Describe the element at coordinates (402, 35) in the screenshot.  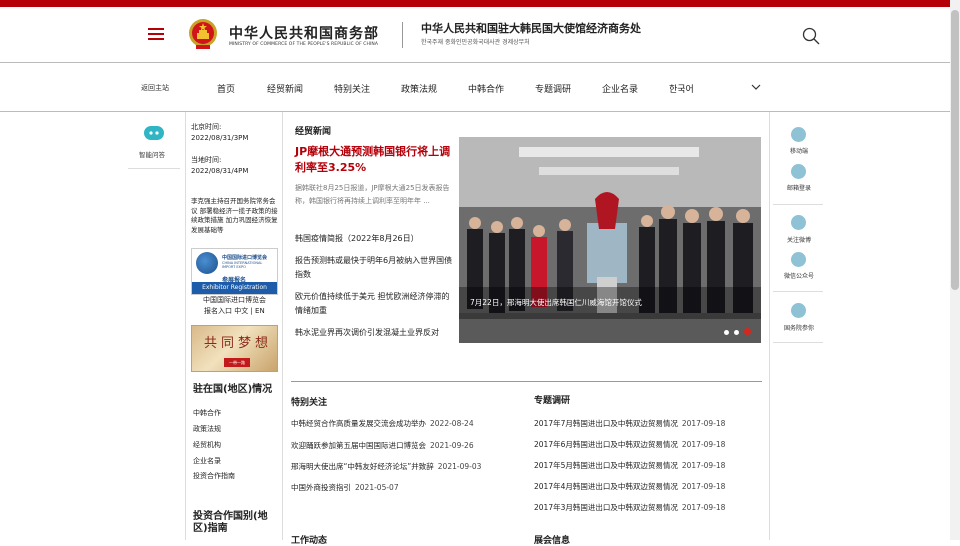
I see `header-divider` at that location.